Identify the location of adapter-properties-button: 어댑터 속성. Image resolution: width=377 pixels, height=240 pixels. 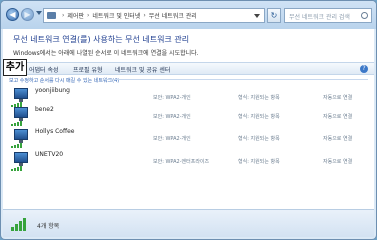
(44, 69).